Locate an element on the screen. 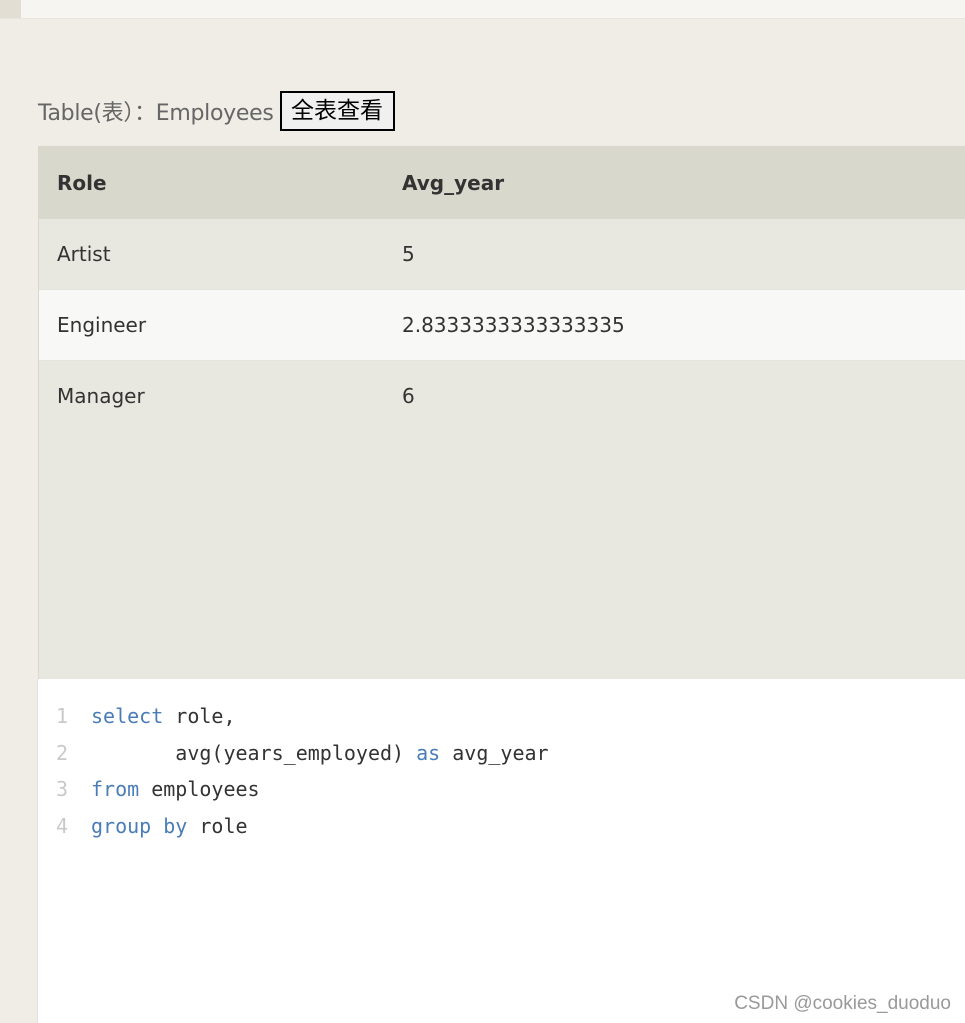  line-number: 3 is located at coordinates (62, 789).